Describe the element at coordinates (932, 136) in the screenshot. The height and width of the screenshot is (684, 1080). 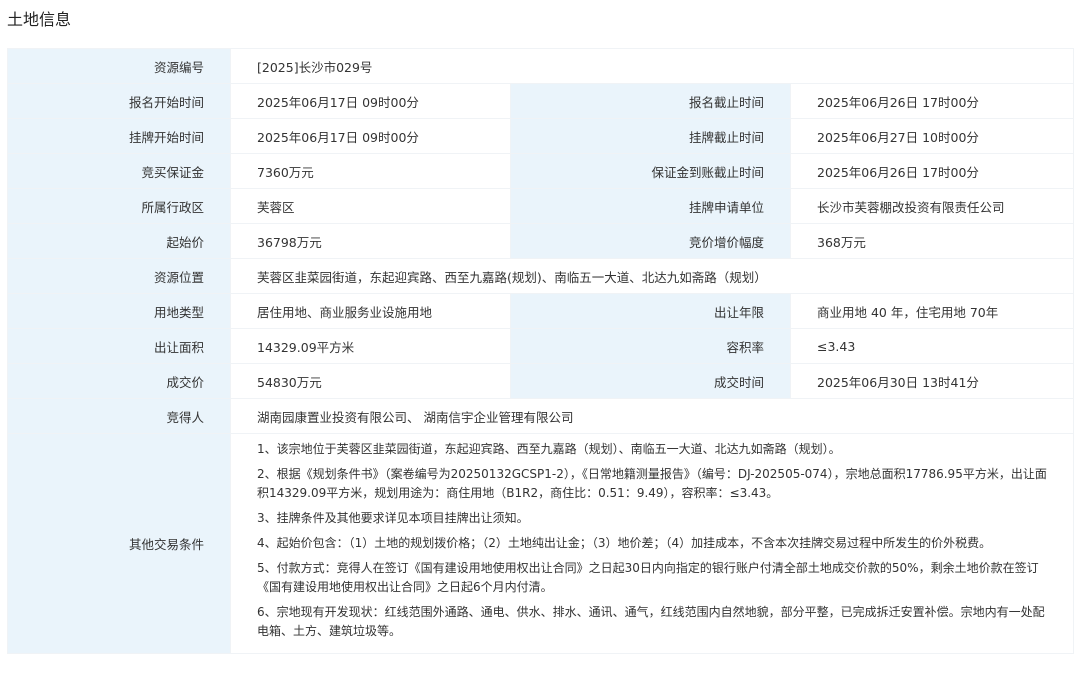
I see `field-value: 2025年06月27日 10时00分` at that location.